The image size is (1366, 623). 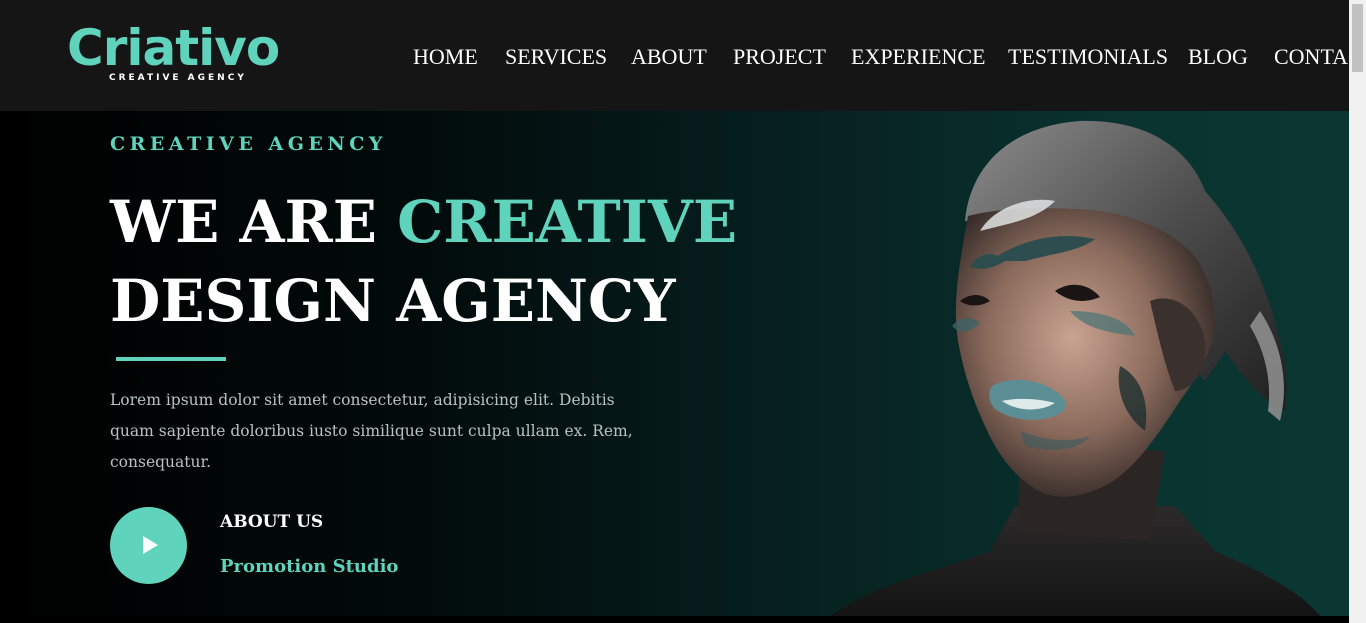 What do you see at coordinates (178, 78) in the screenshot?
I see `logo-tagline: CREATIVE AGENCY` at bounding box center [178, 78].